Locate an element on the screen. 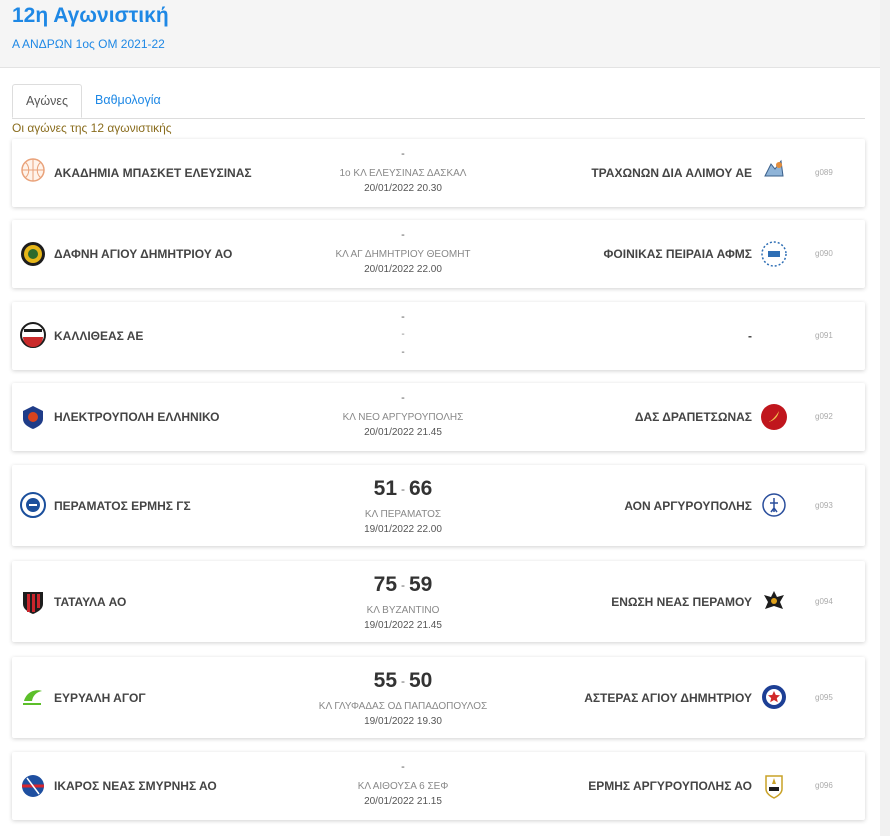 The height and width of the screenshot is (836, 890). away-team-name: ΦΟΙΝΙΚΑΣ ΠΕΙΡΑΙΑ ΑΦΜΣ is located at coordinates (678, 254).